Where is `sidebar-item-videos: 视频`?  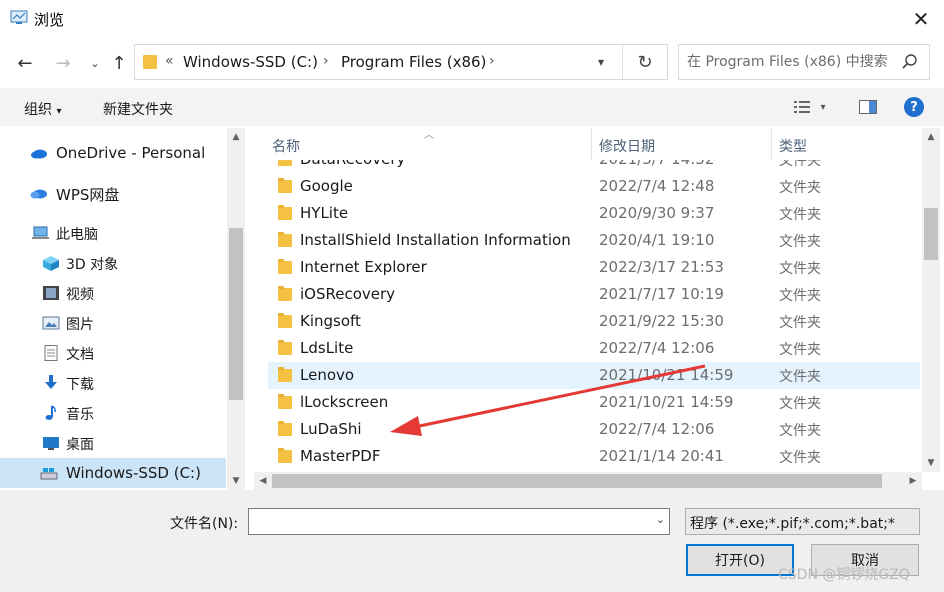 sidebar-item-videos: 视频 is located at coordinates (113, 293).